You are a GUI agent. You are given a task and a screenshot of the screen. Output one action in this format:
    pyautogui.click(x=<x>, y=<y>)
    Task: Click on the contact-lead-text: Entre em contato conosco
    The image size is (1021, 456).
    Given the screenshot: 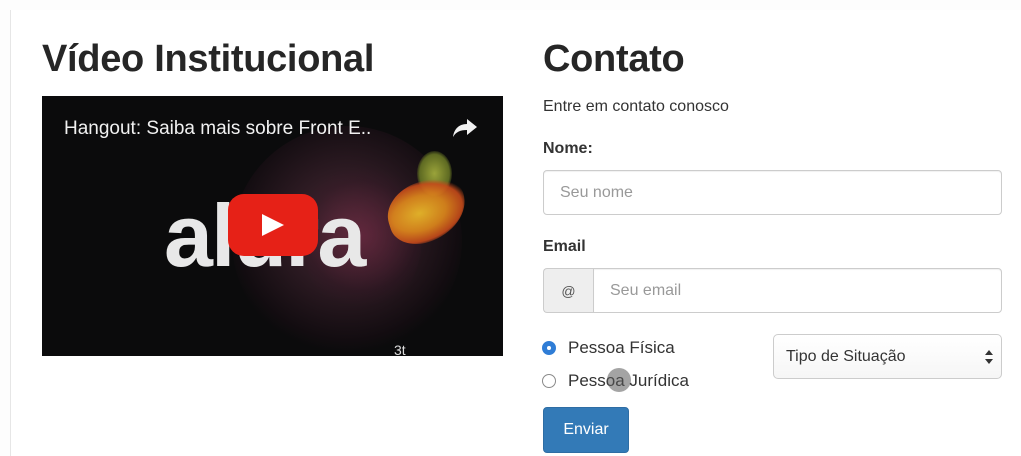 What is the action you would take?
    pyautogui.click(x=636, y=106)
    